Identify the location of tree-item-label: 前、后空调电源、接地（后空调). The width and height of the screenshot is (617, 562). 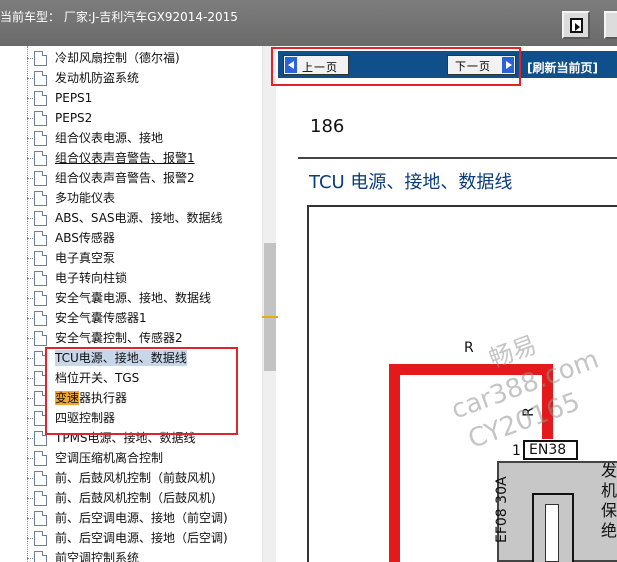
(141, 538).